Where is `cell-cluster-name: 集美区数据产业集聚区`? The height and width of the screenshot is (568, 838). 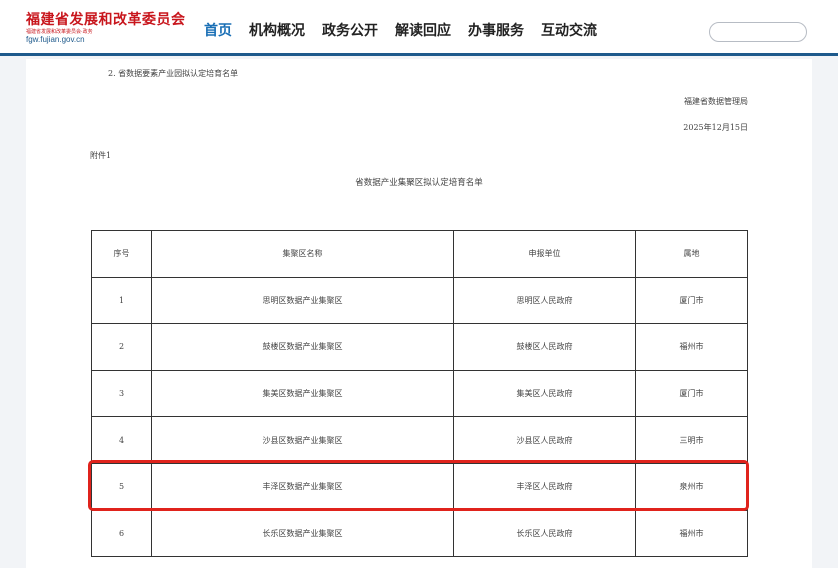
cell-cluster-name: 集美区数据产业集聚区 is located at coordinates (302, 393).